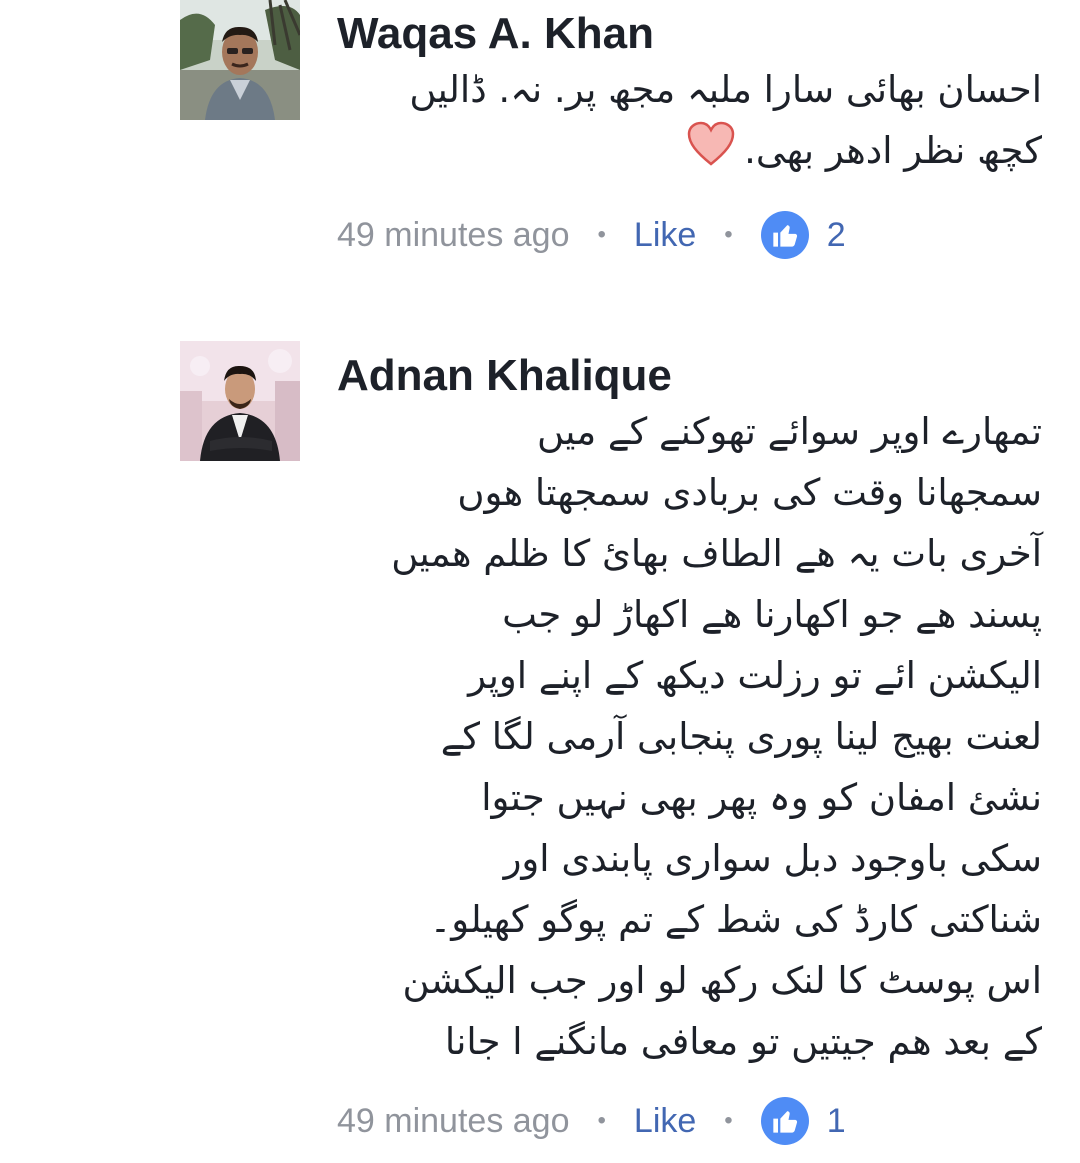 The width and height of the screenshot is (1080, 1163). Describe the element at coordinates (504, 376) in the screenshot. I see `comment-author: Adnan Khalique` at that location.